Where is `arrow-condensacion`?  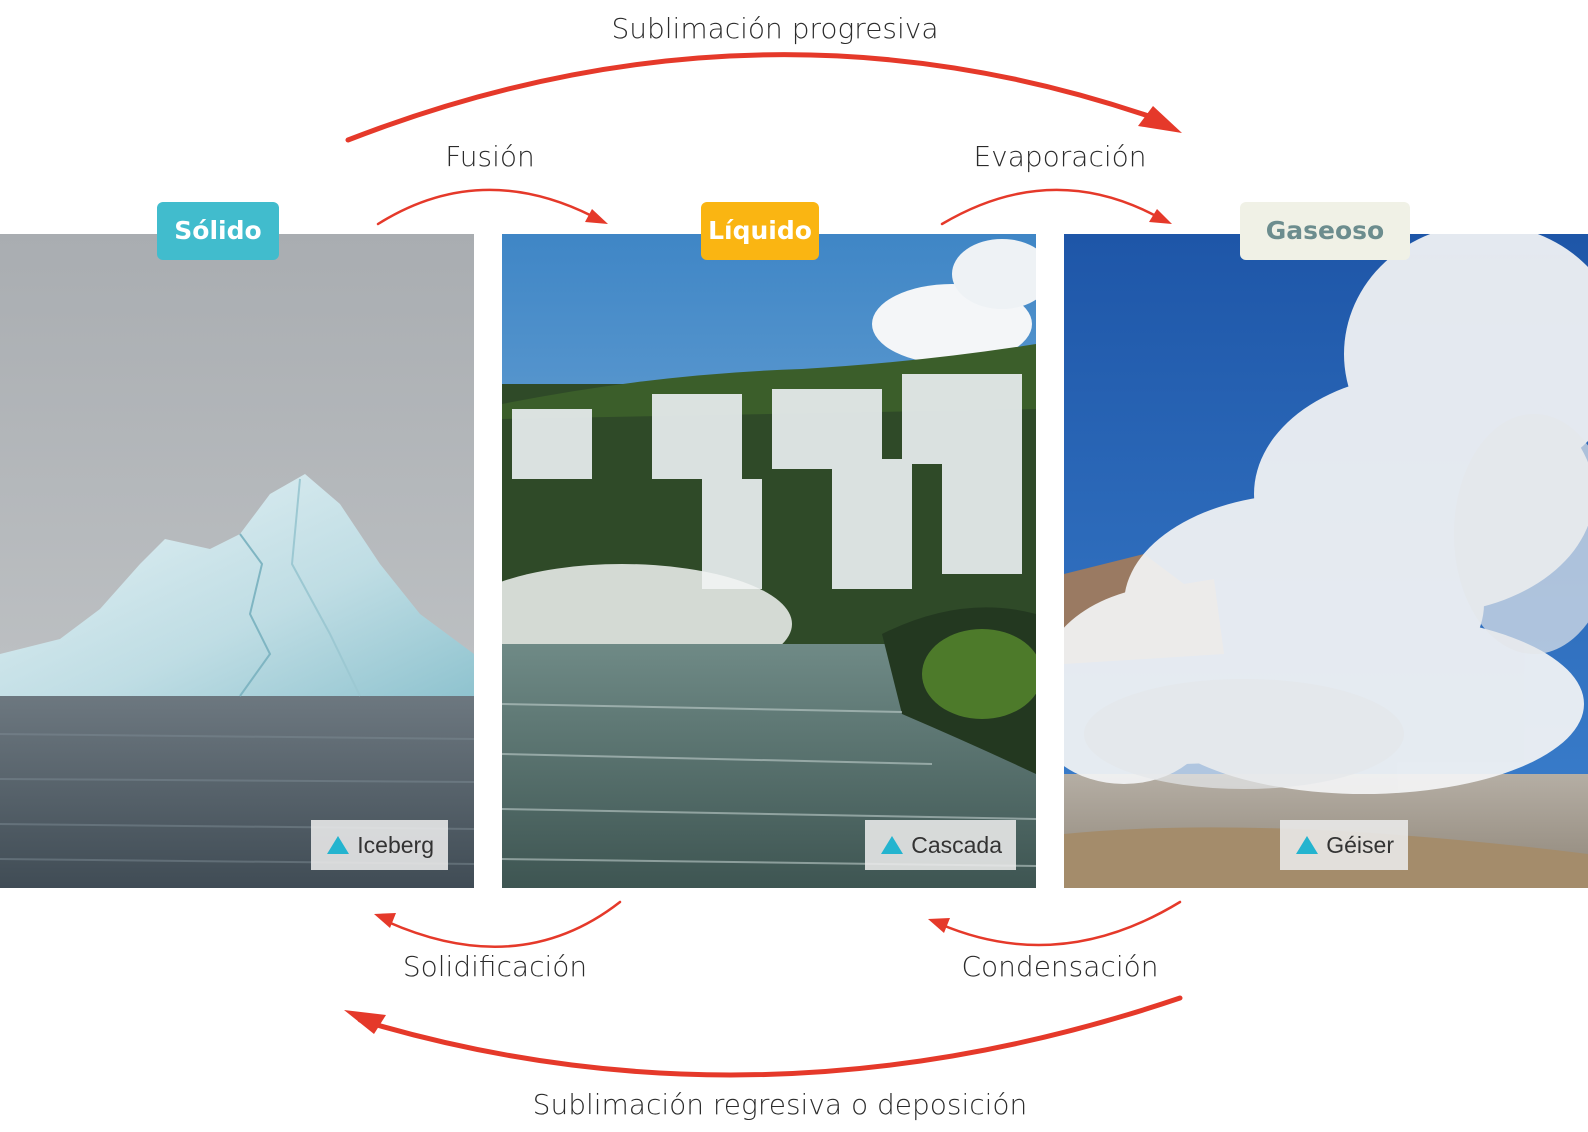
arrow-condensacion is located at coordinates (1060, 923).